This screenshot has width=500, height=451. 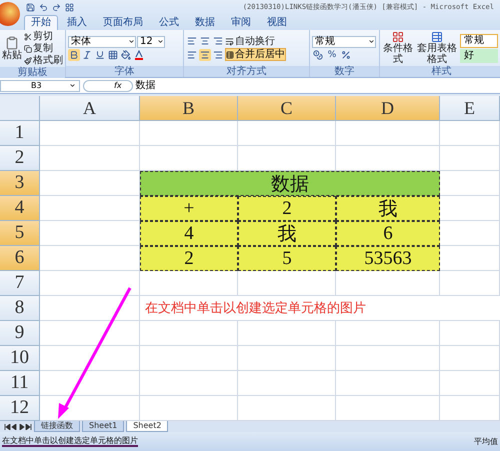 I want to click on paste-button: 粘贴, so click(x=12, y=48).